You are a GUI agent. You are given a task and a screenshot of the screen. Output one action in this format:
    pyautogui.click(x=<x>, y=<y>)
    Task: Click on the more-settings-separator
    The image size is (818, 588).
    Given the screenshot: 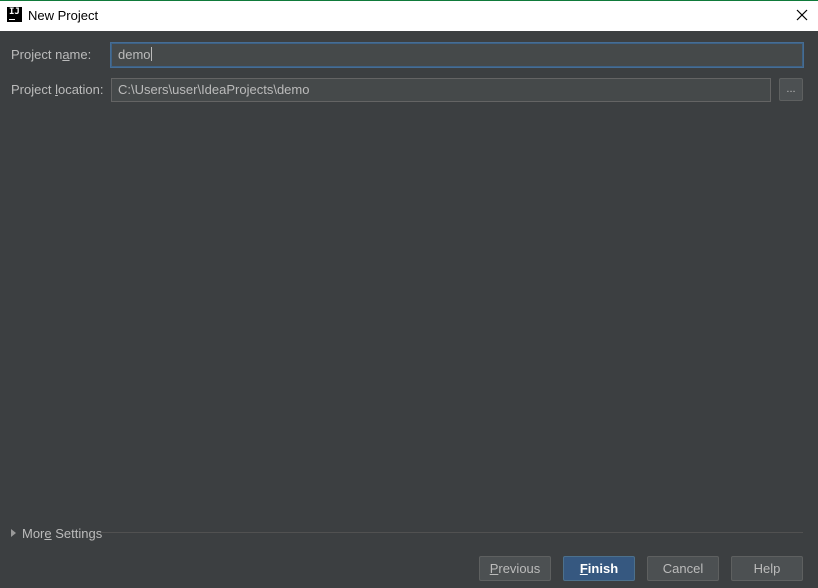 What is the action you would take?
    pyautogui.click(x=452, y=532)
    